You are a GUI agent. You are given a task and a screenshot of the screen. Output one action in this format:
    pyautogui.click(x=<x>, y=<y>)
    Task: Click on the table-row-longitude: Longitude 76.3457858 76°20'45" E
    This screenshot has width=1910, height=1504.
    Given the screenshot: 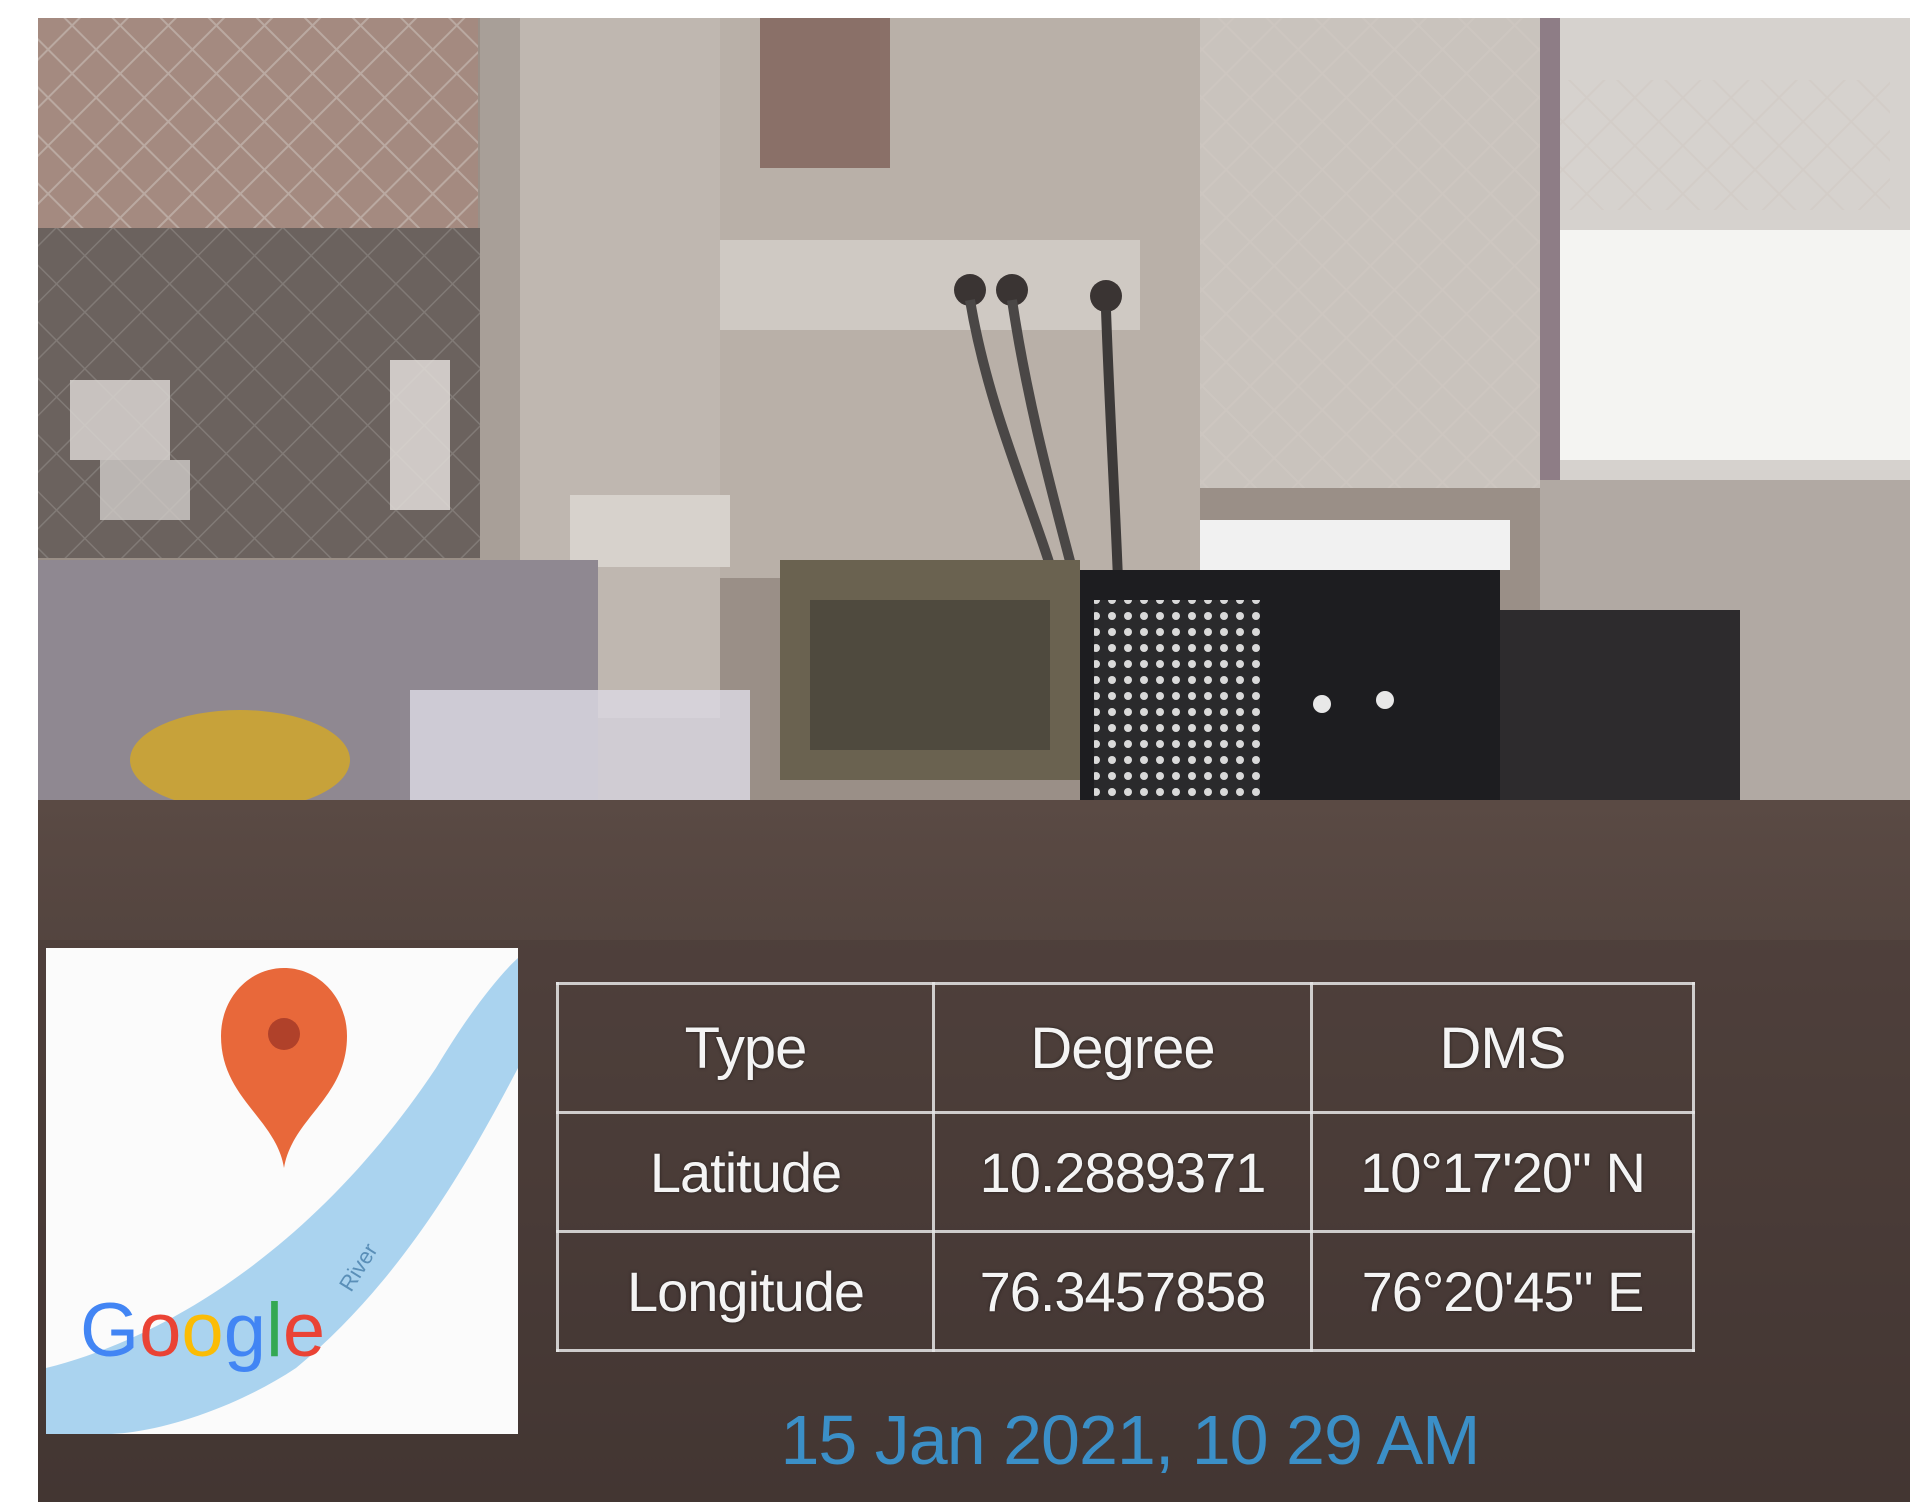 What is the action you would take?
    pyautogui.click(x=1125, y=1291)
    